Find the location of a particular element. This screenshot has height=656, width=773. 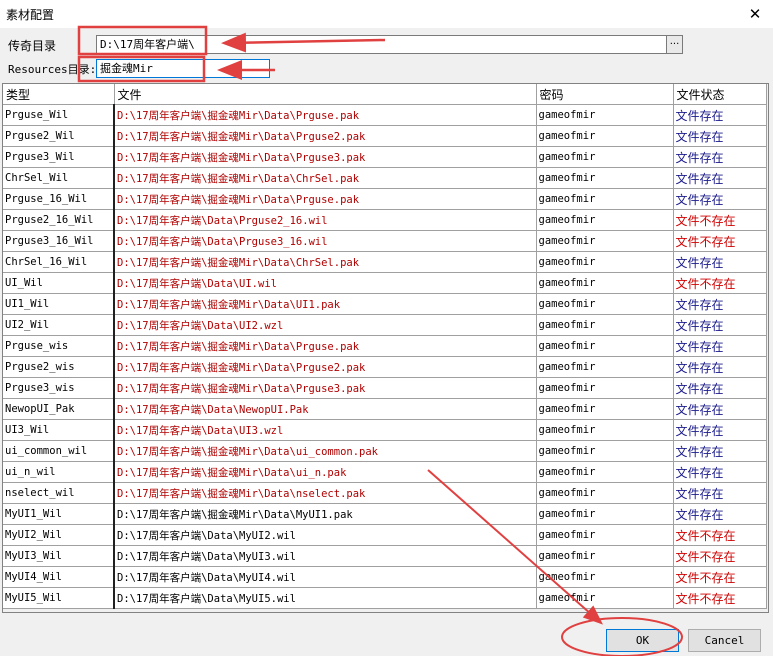

annotation-box-resources-dir is located at coordinates (141, 69).